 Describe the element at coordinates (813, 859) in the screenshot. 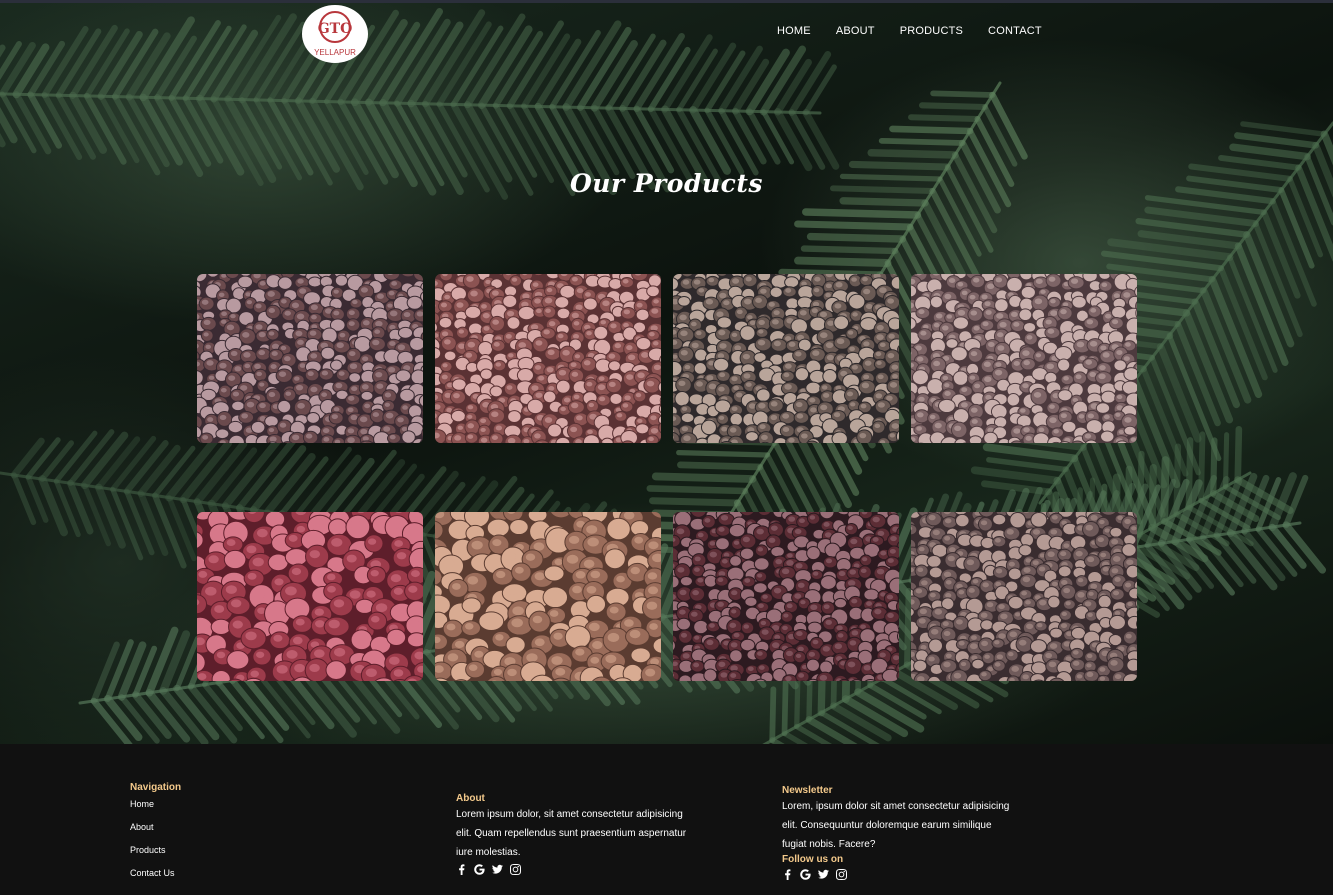

I see `follow-us-label: Follow us on` at that location.